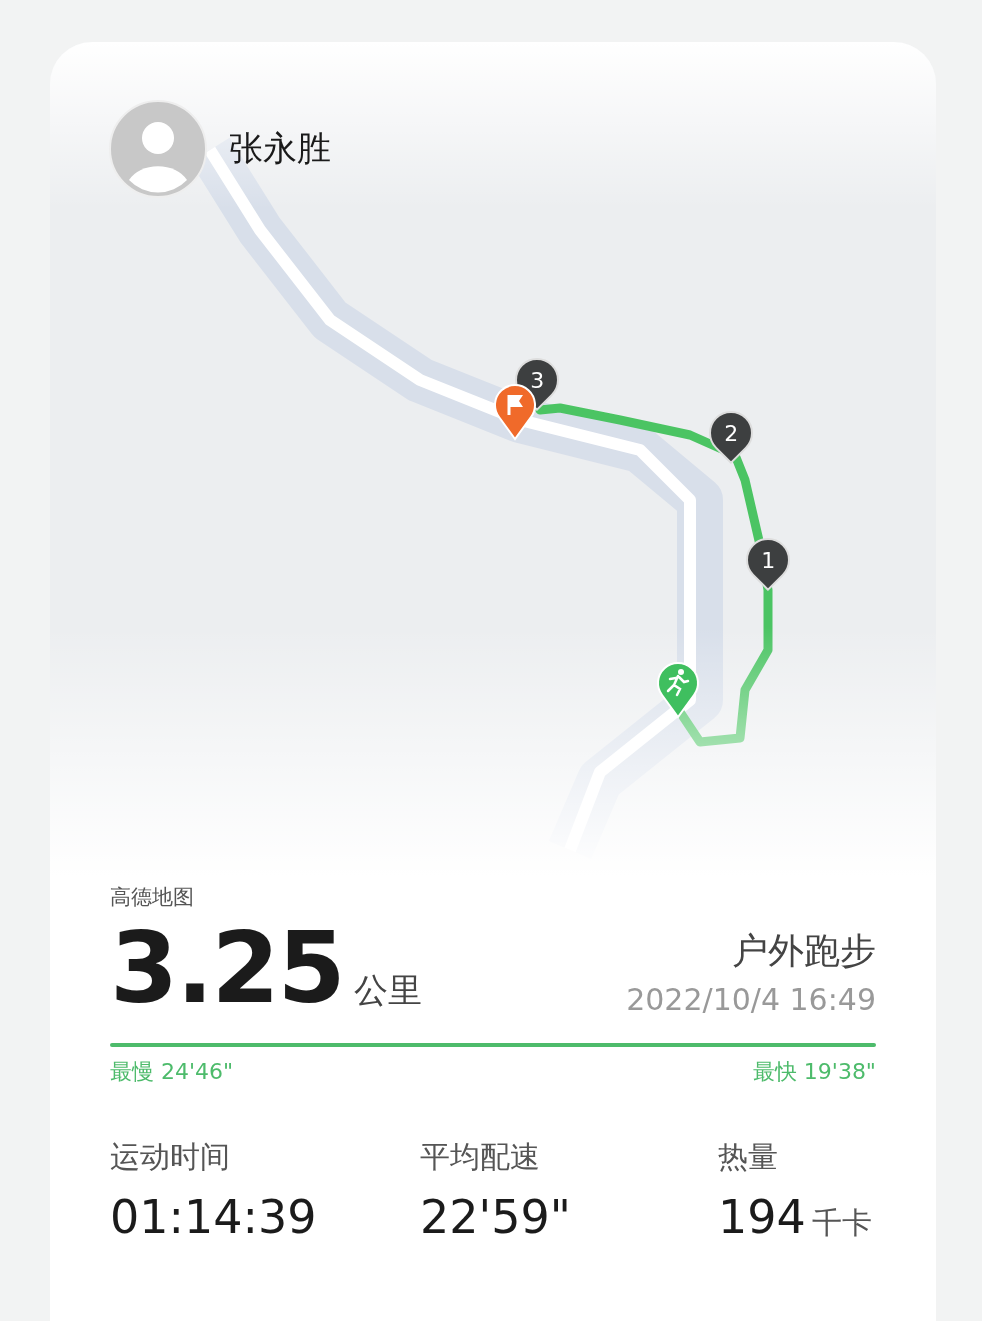 This screenshot has height=1321, width=982. What do you see at coordinates (495, 1217) in the screenshot?
I see `stat-value: 22'59"` at bounding box center [495, 1217].